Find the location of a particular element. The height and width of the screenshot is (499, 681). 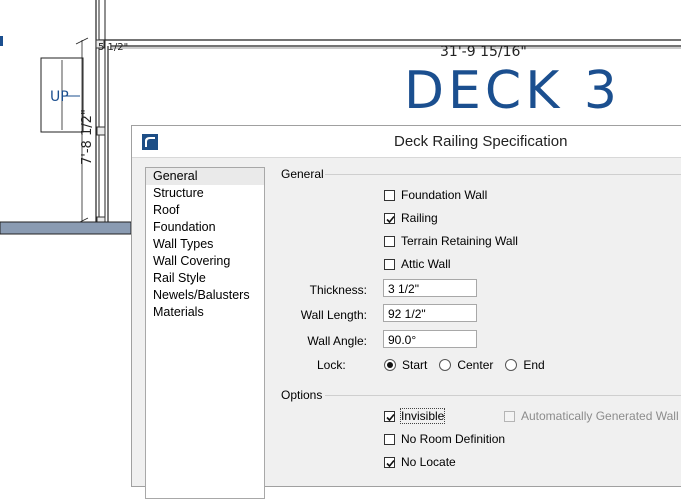

invisible-label: Invisible is located at coordinates (422, 416).